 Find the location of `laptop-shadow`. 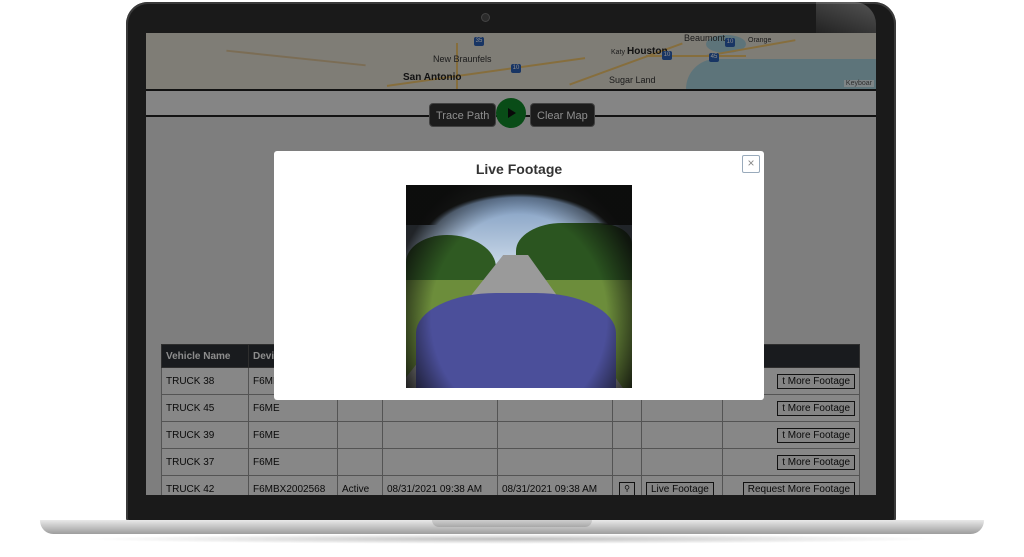

laptop-shadow is located at coordinates (512, 539).